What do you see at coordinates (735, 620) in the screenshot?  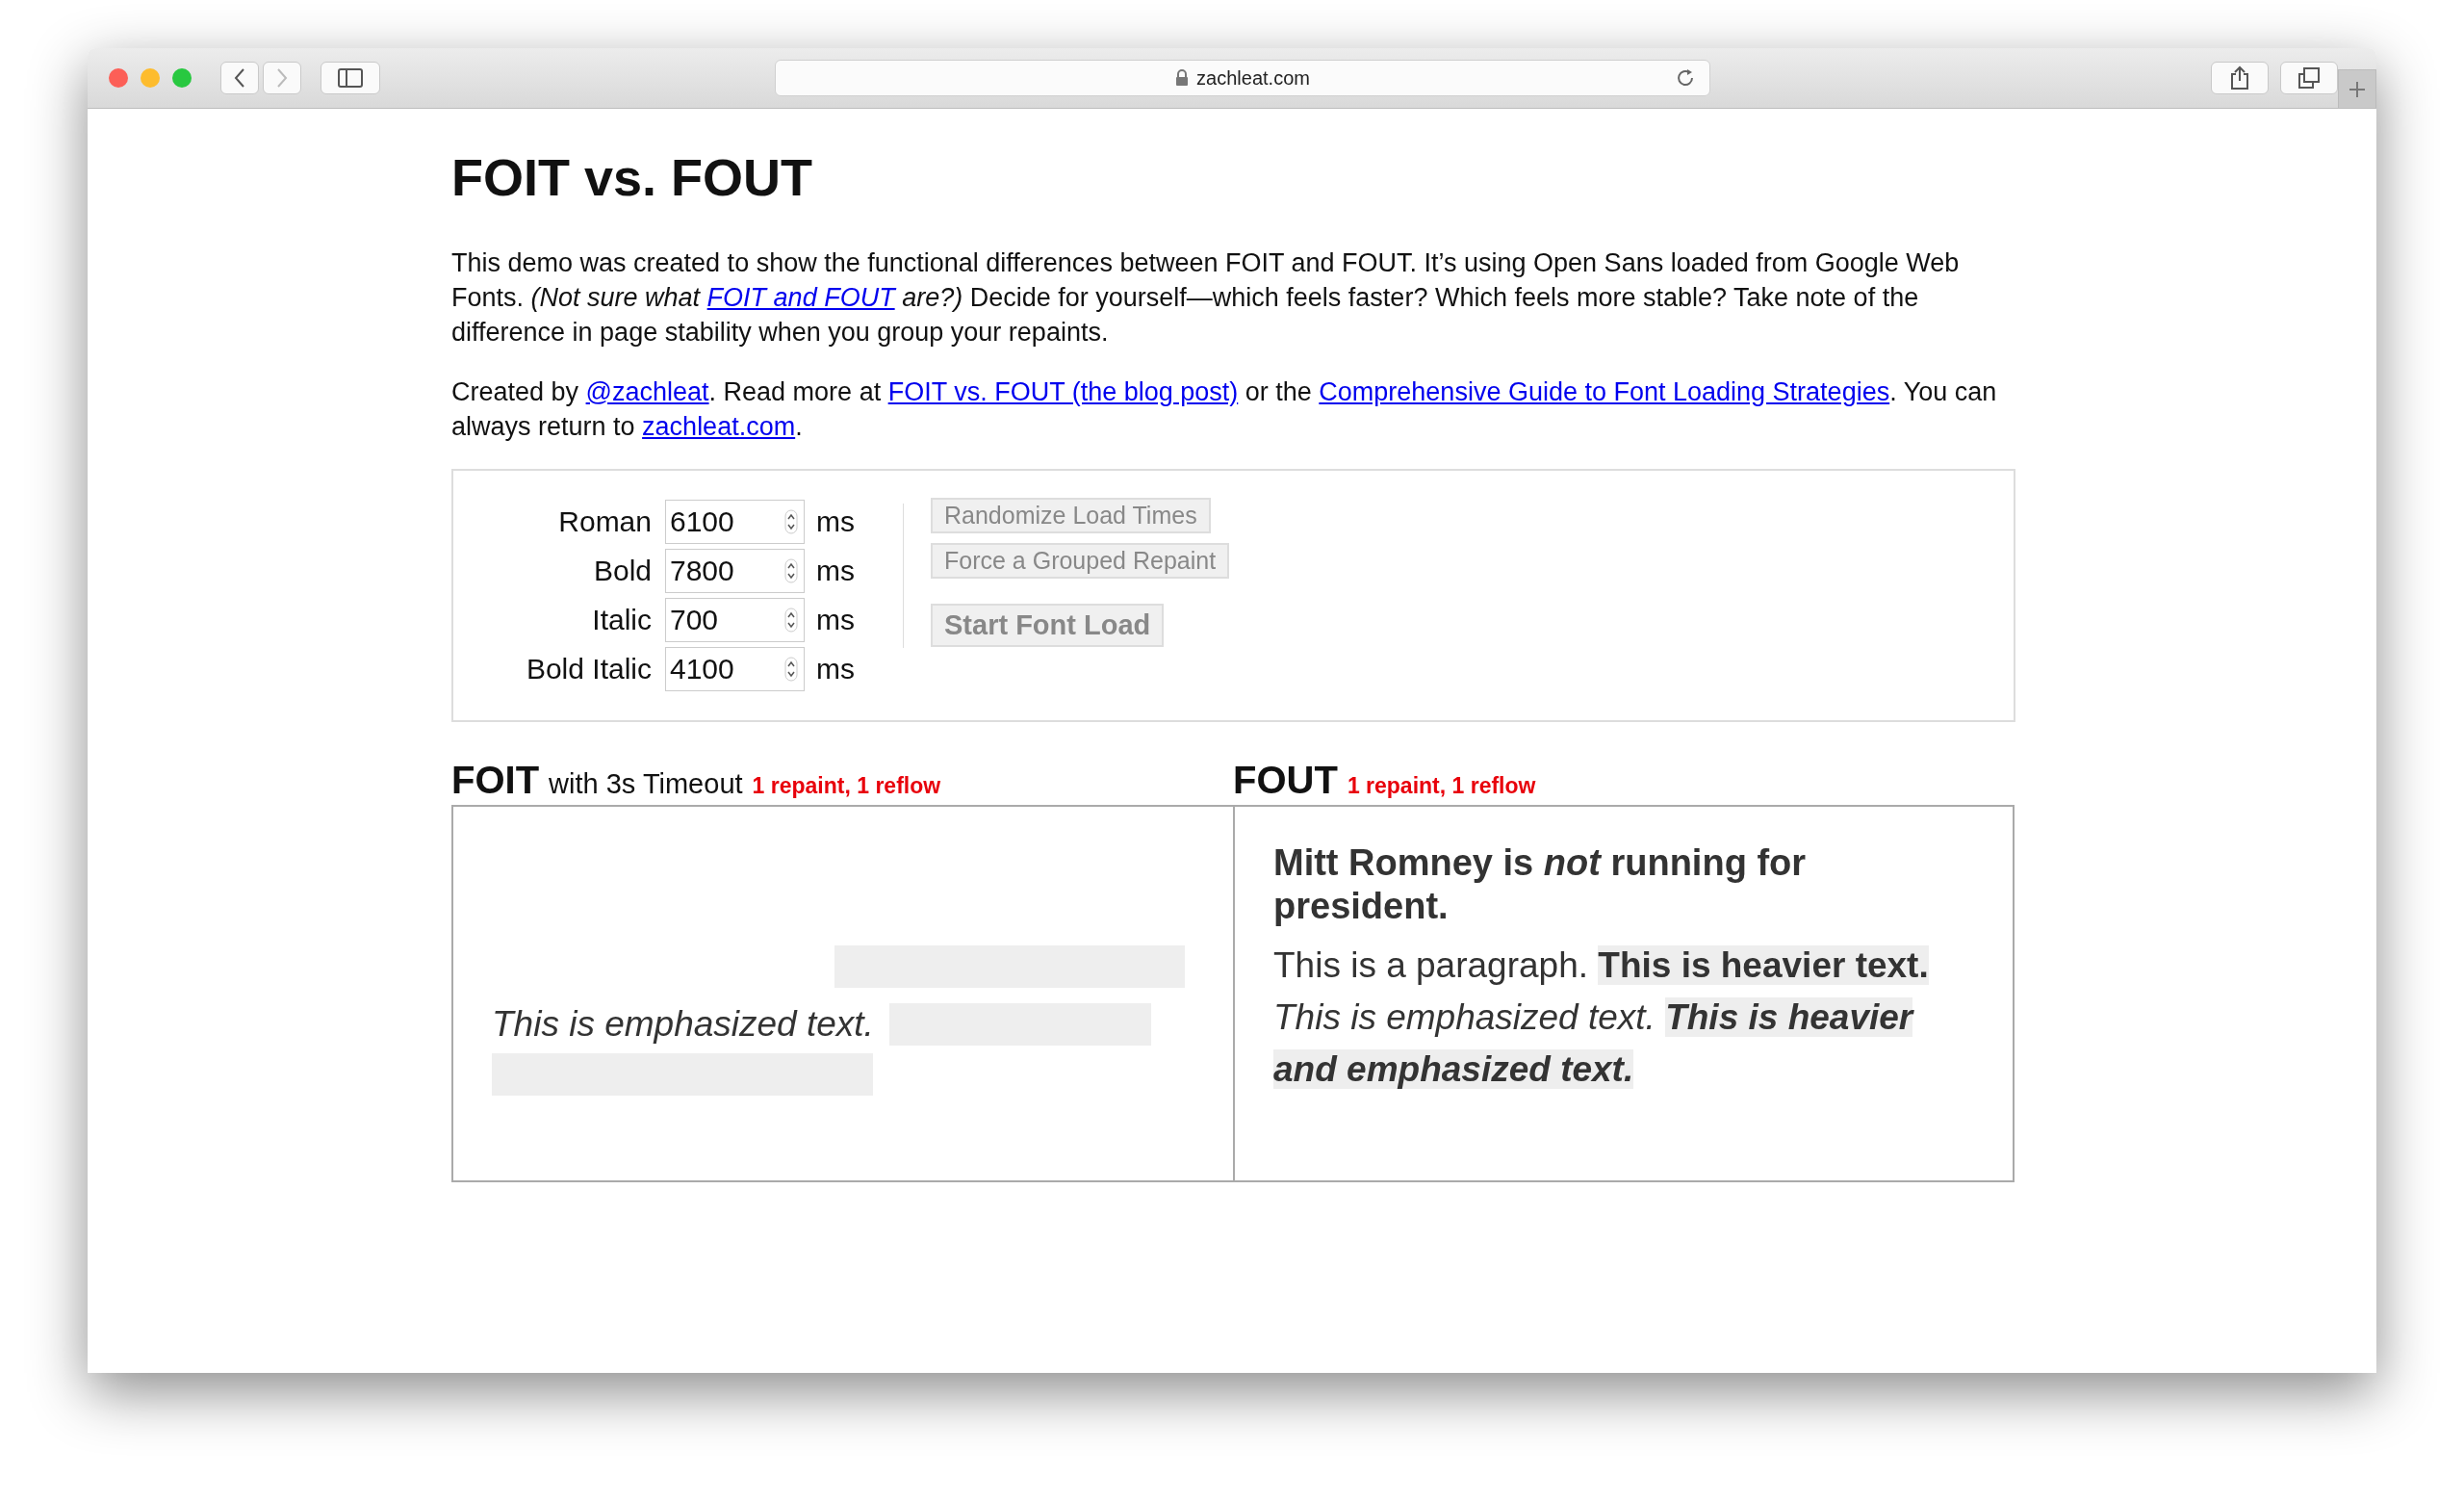 I see `number-field: 700` at bounding box center [735, 620].